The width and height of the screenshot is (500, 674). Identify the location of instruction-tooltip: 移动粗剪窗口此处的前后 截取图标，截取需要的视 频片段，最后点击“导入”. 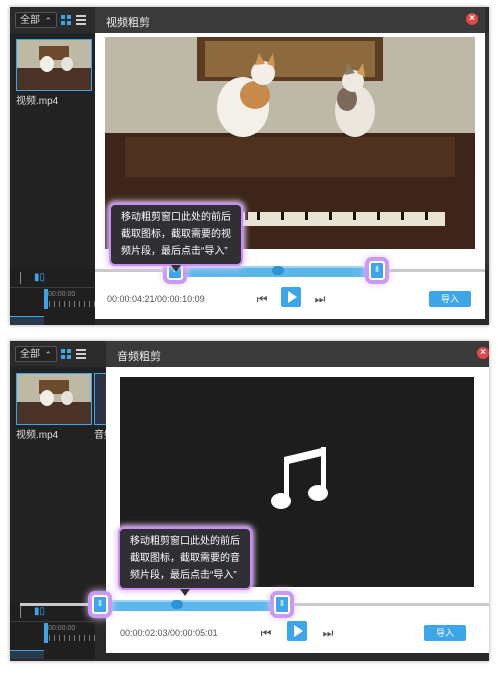
(176, 237).